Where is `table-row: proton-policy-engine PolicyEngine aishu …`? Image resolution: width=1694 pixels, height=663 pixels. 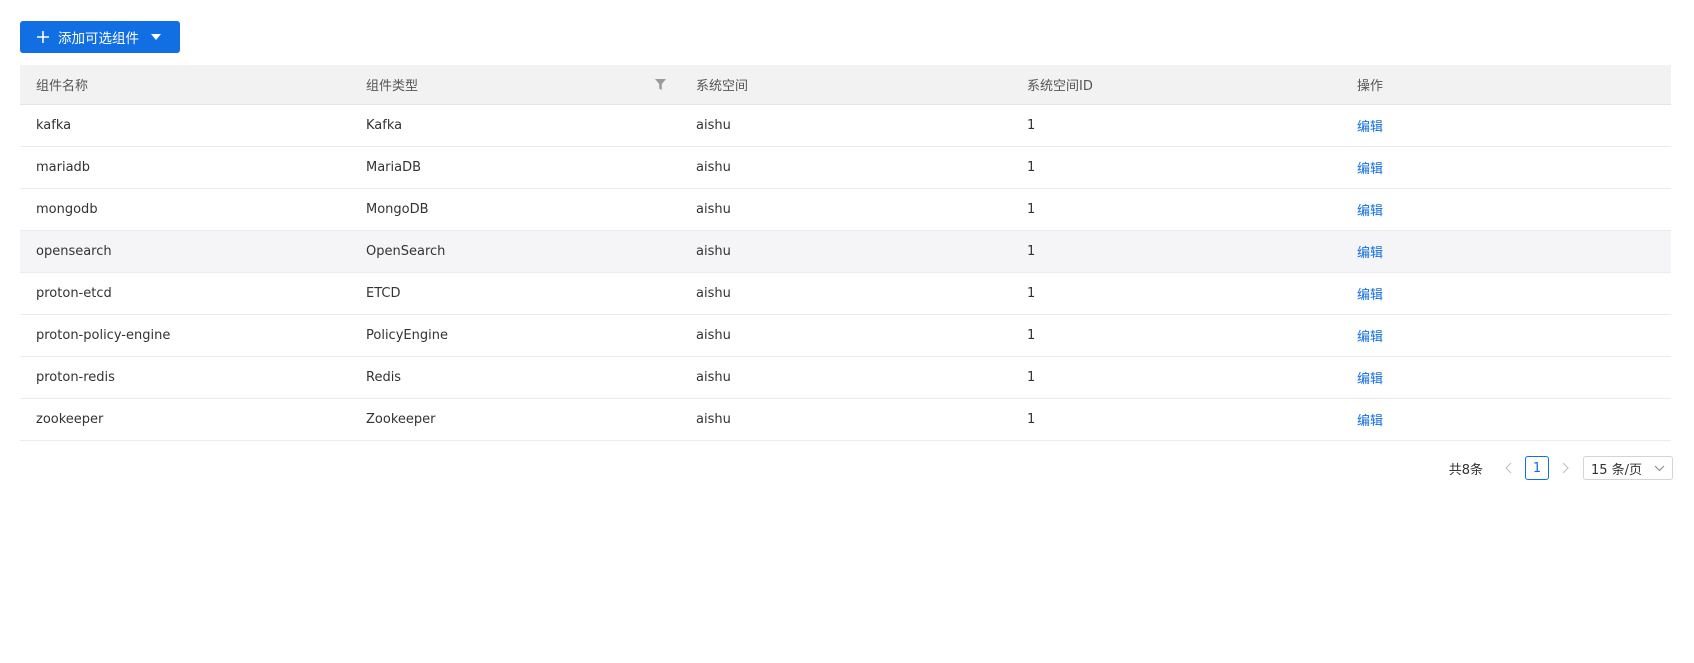
table-row: proton-policy-engine PolicyEngine aishu … is located at coordinates (845, 336).